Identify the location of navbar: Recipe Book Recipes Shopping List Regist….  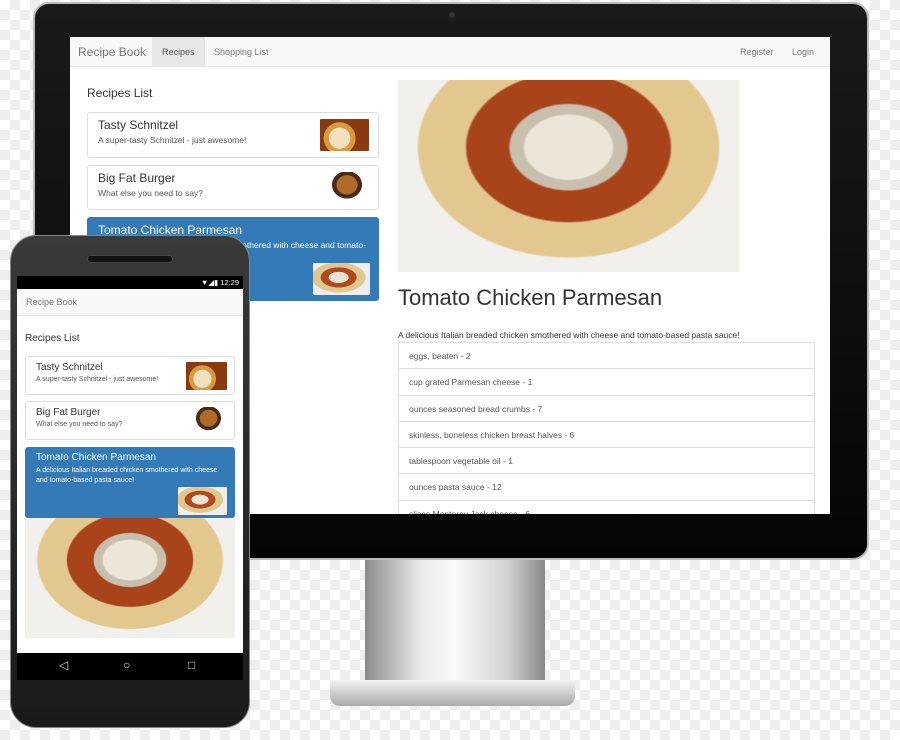
(450, 52).